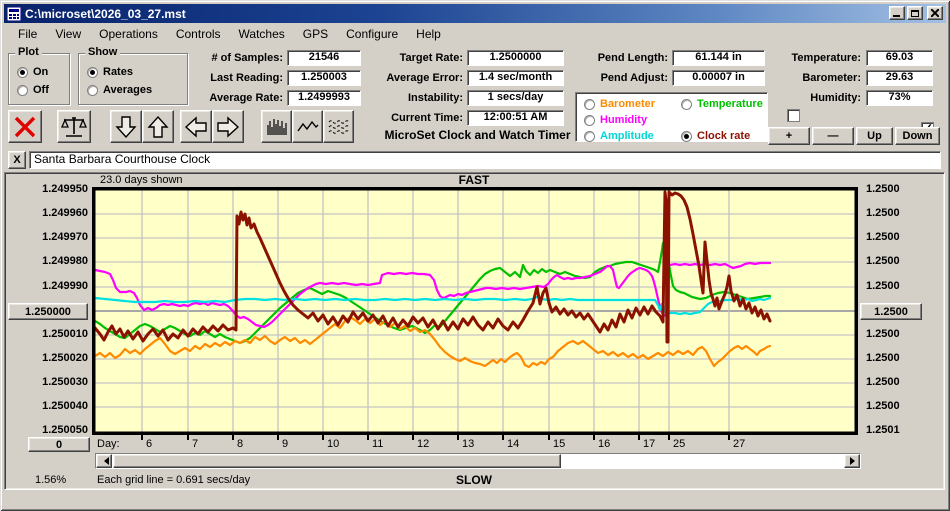  Describe the element at coordinates (240, 444) in the screenshot. I see `day-tick-label: 8` at that location.